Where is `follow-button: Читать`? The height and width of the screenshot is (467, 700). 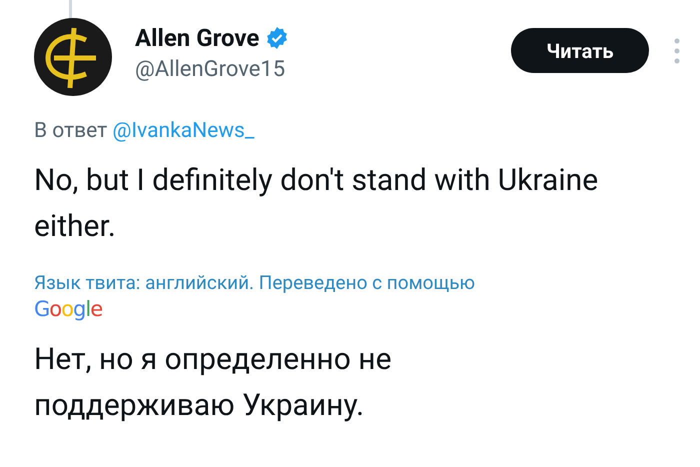 follow-button: Читать is located at coordinates (580, 50).